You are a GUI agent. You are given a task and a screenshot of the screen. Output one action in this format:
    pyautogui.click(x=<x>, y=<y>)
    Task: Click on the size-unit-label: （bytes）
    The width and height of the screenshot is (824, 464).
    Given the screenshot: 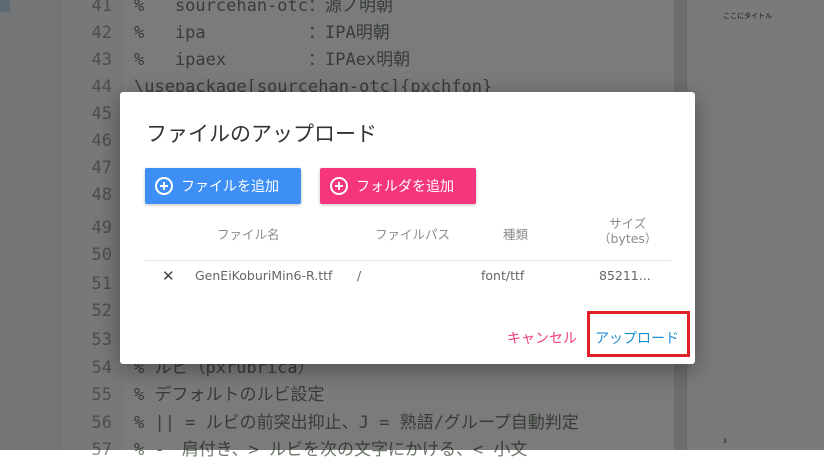 What is the action you would take?
    pyautogui.click(x=628, y=238)
    